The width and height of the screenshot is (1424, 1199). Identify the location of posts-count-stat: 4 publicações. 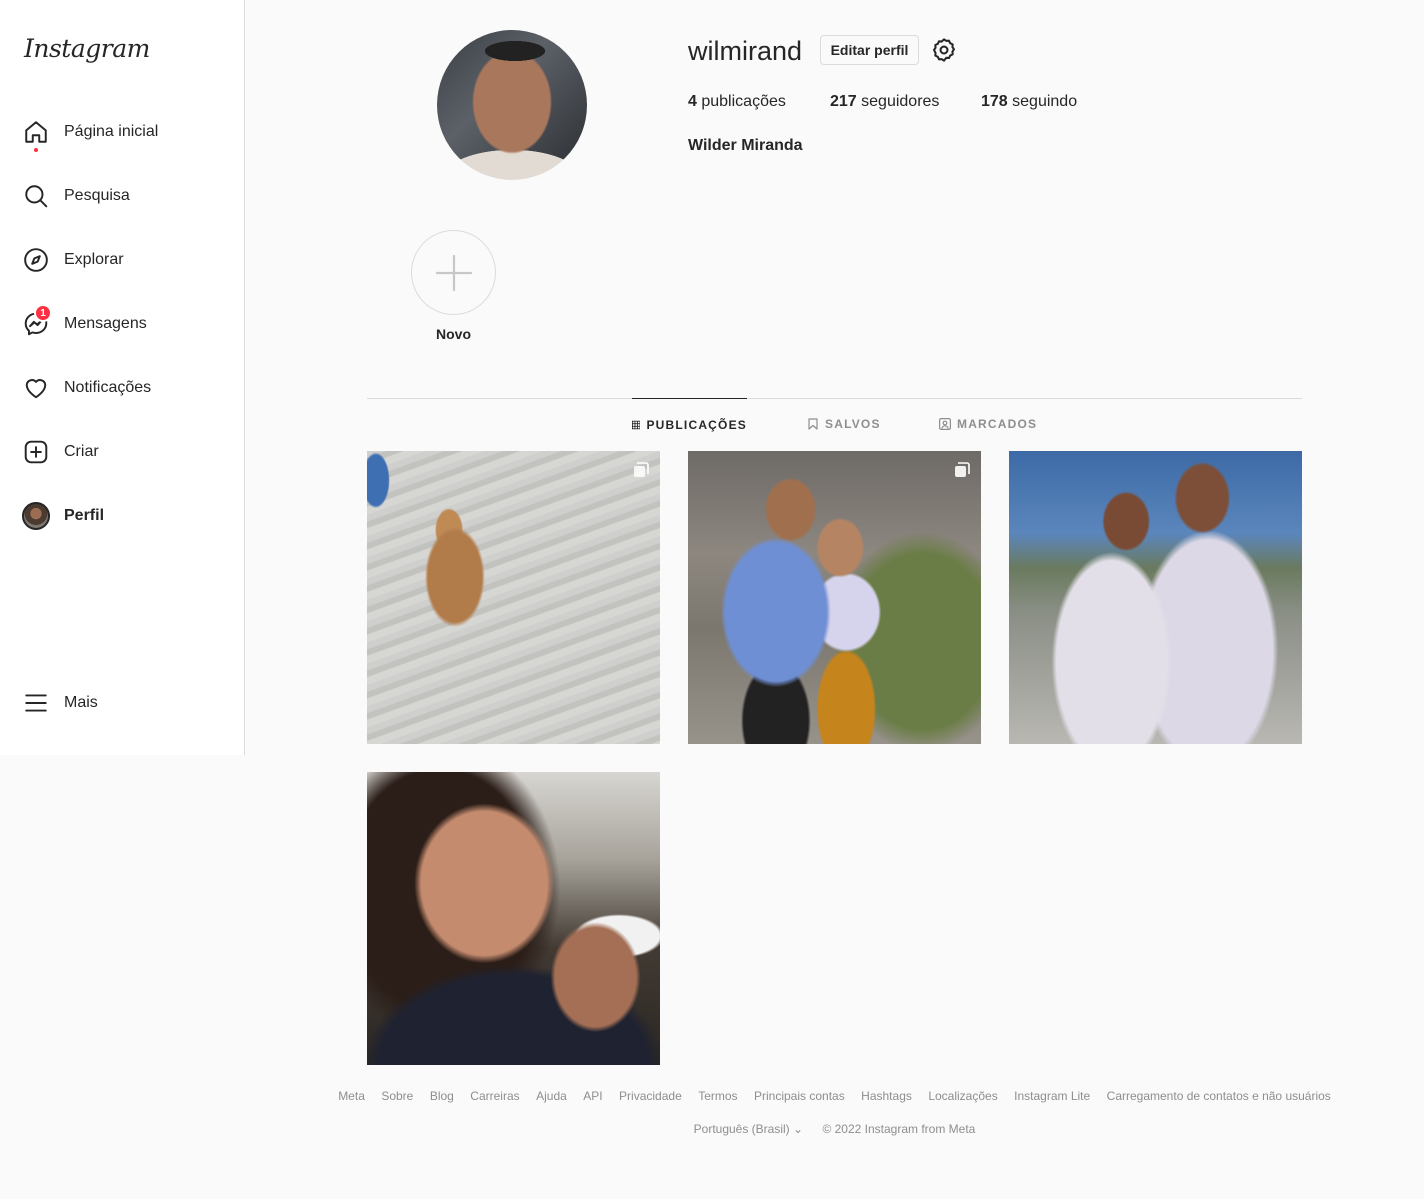
(737, 102).